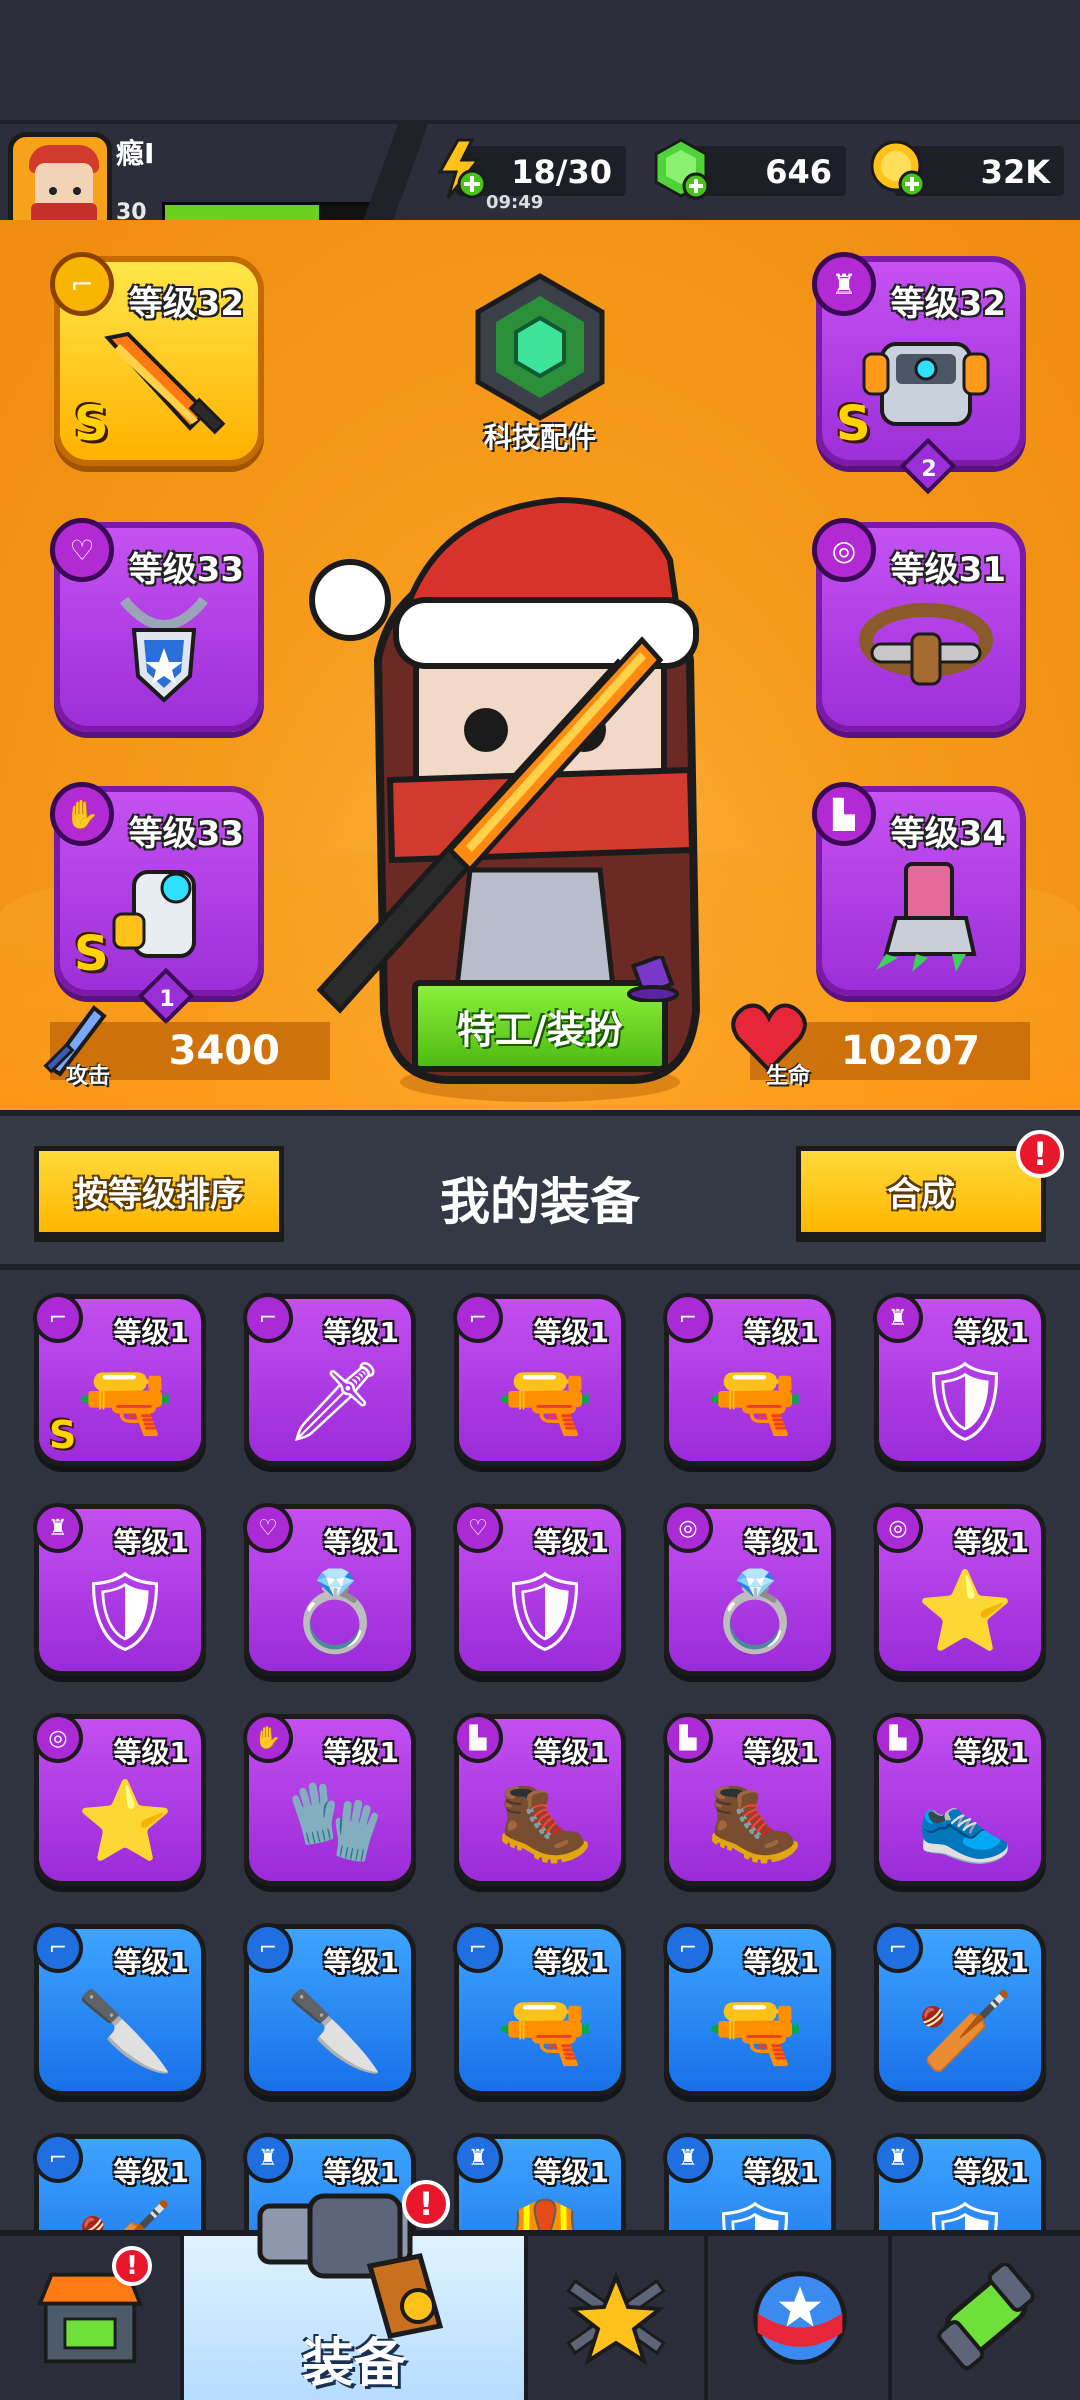 The image size is (1080, 2400). I want to click on equipped-gloves-slot: ✋ 等级33 S 1, so click(157, 903).